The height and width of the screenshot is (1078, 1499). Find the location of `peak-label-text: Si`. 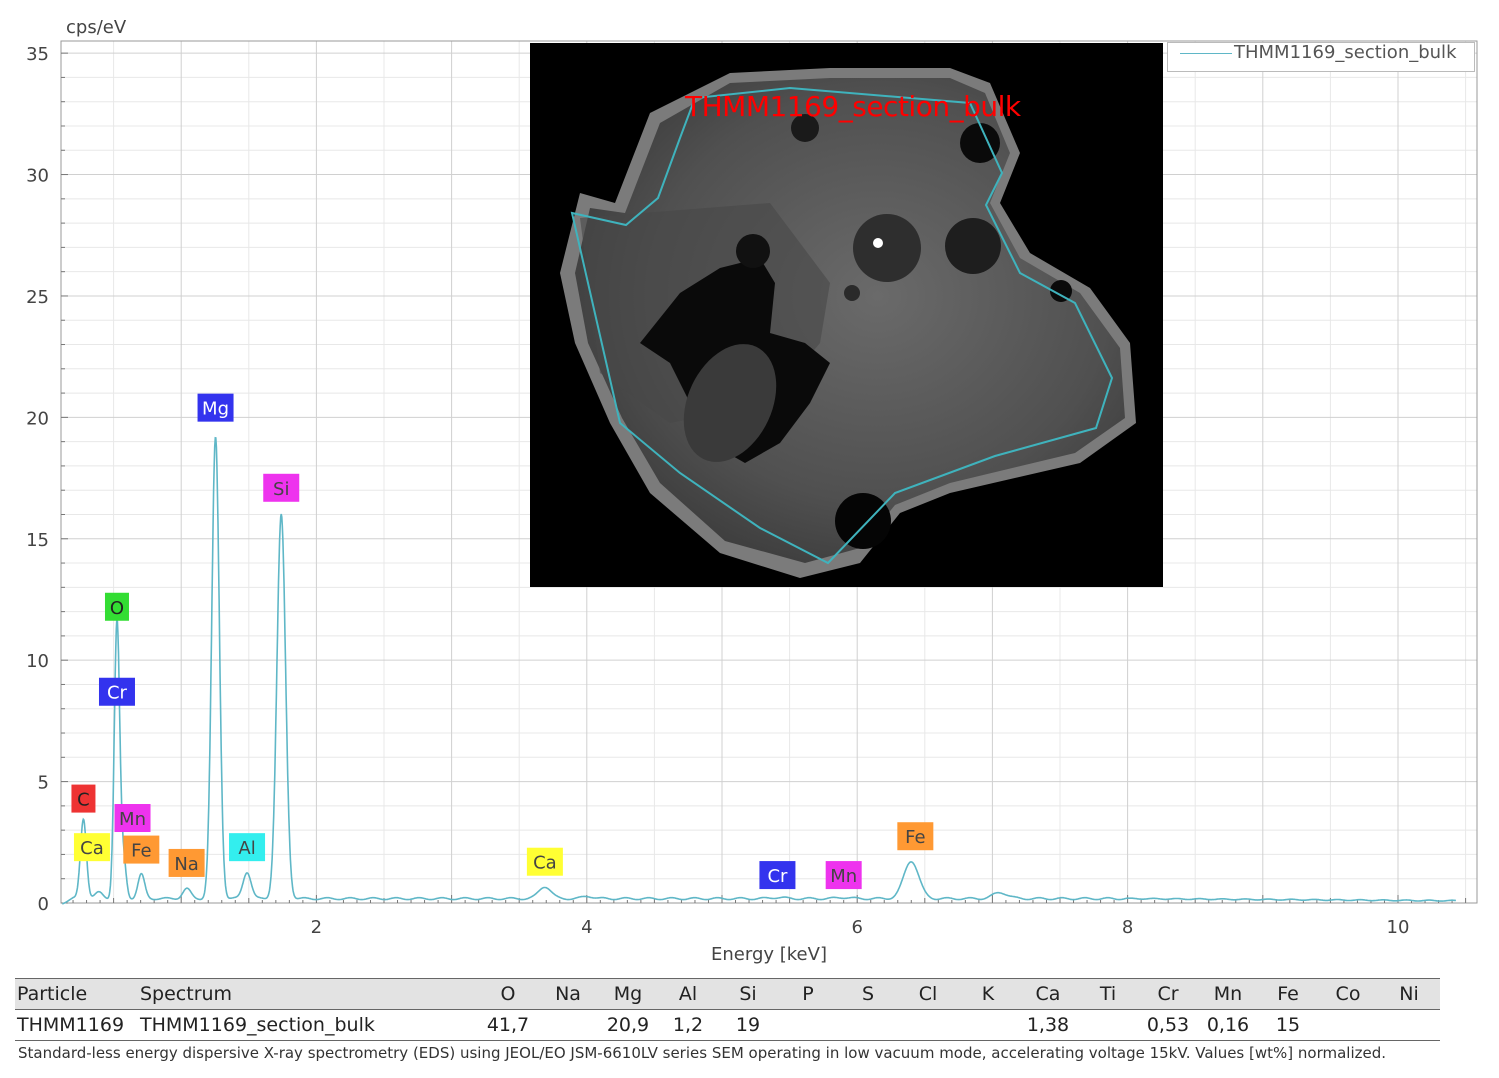

peak-label-text: Si is located at coordinates (281, 489).